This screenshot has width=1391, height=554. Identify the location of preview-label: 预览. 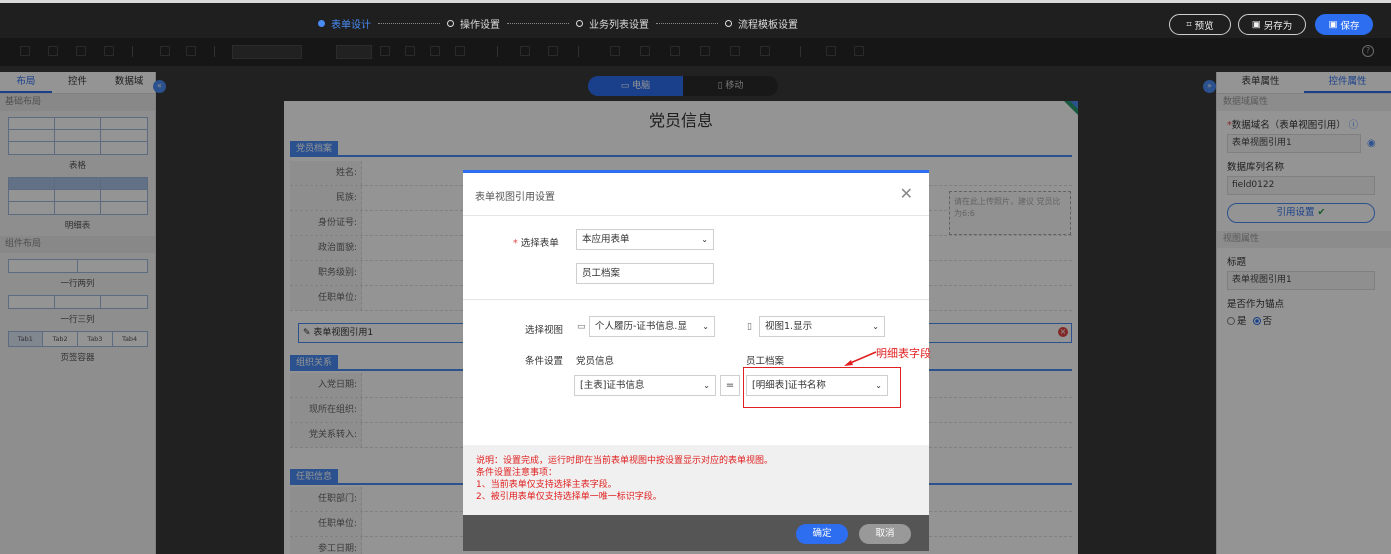
(1204, 26).